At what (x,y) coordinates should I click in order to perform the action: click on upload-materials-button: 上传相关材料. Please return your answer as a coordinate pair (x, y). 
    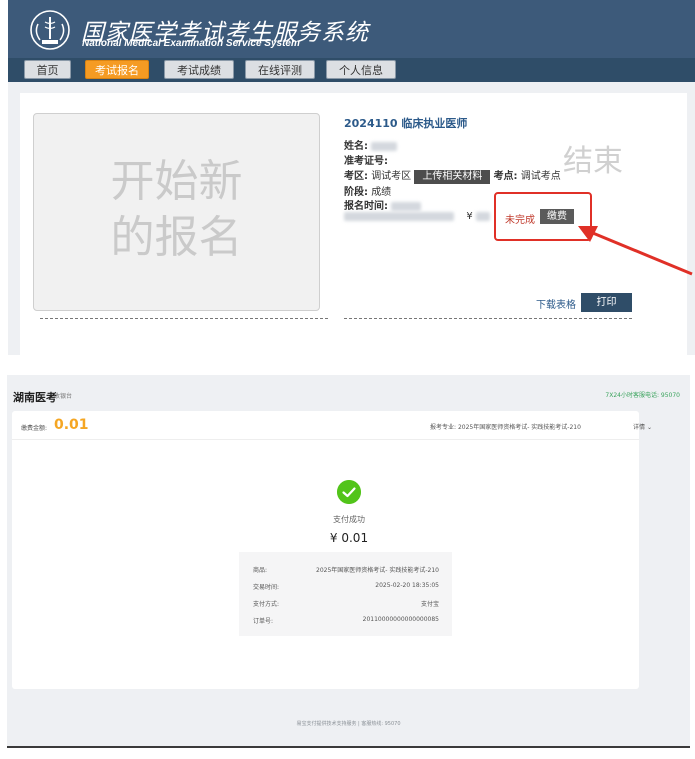
    Looking at the image, I should click on (452, 177).